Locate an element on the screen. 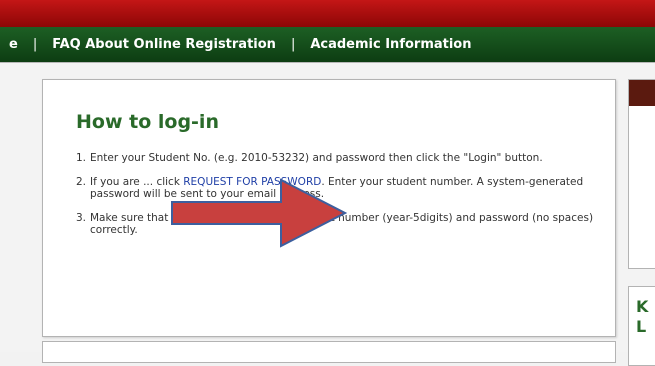 The height and width of the screenshot is (366, 655). nav-item-academic-information: Academic Information is located at coordinates (390, 44).